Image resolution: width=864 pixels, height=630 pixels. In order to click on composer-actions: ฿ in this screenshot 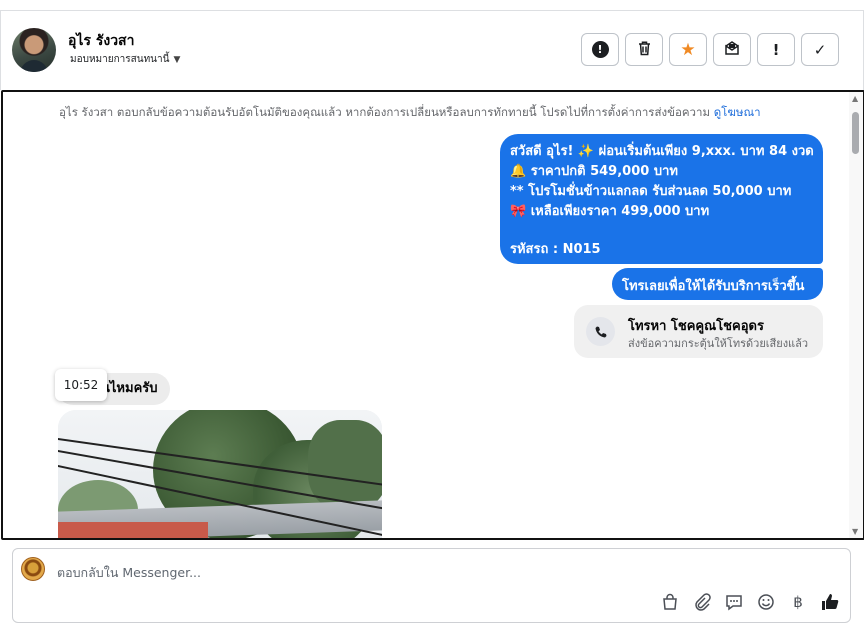, I will do `click(750, 602)`.